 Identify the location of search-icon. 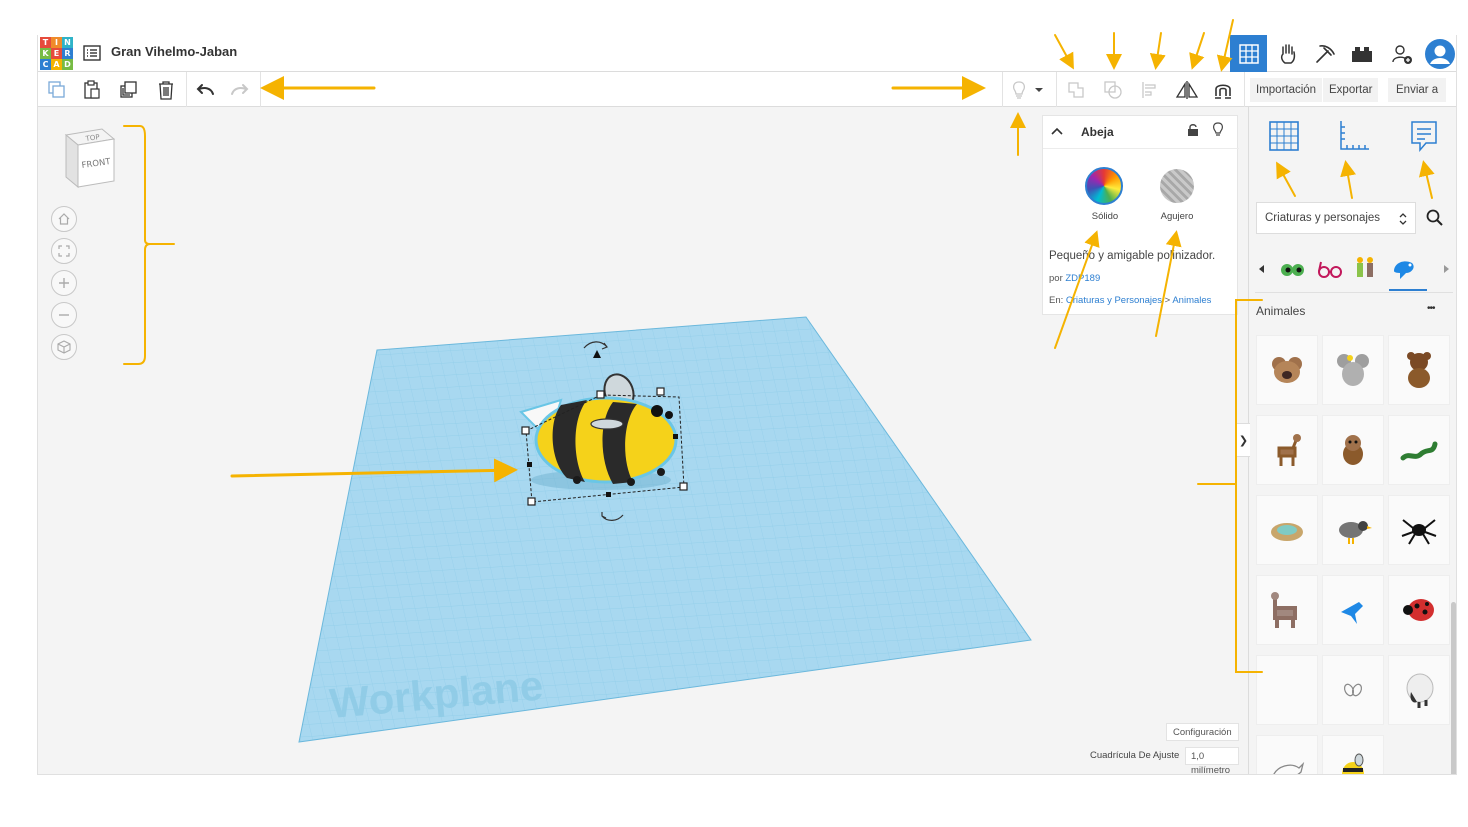
(1434, 217).